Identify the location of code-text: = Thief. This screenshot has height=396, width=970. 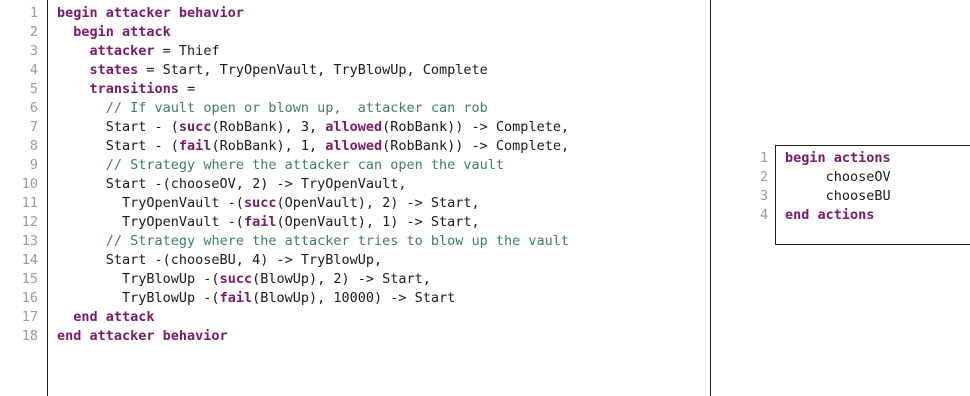
(187, 51).